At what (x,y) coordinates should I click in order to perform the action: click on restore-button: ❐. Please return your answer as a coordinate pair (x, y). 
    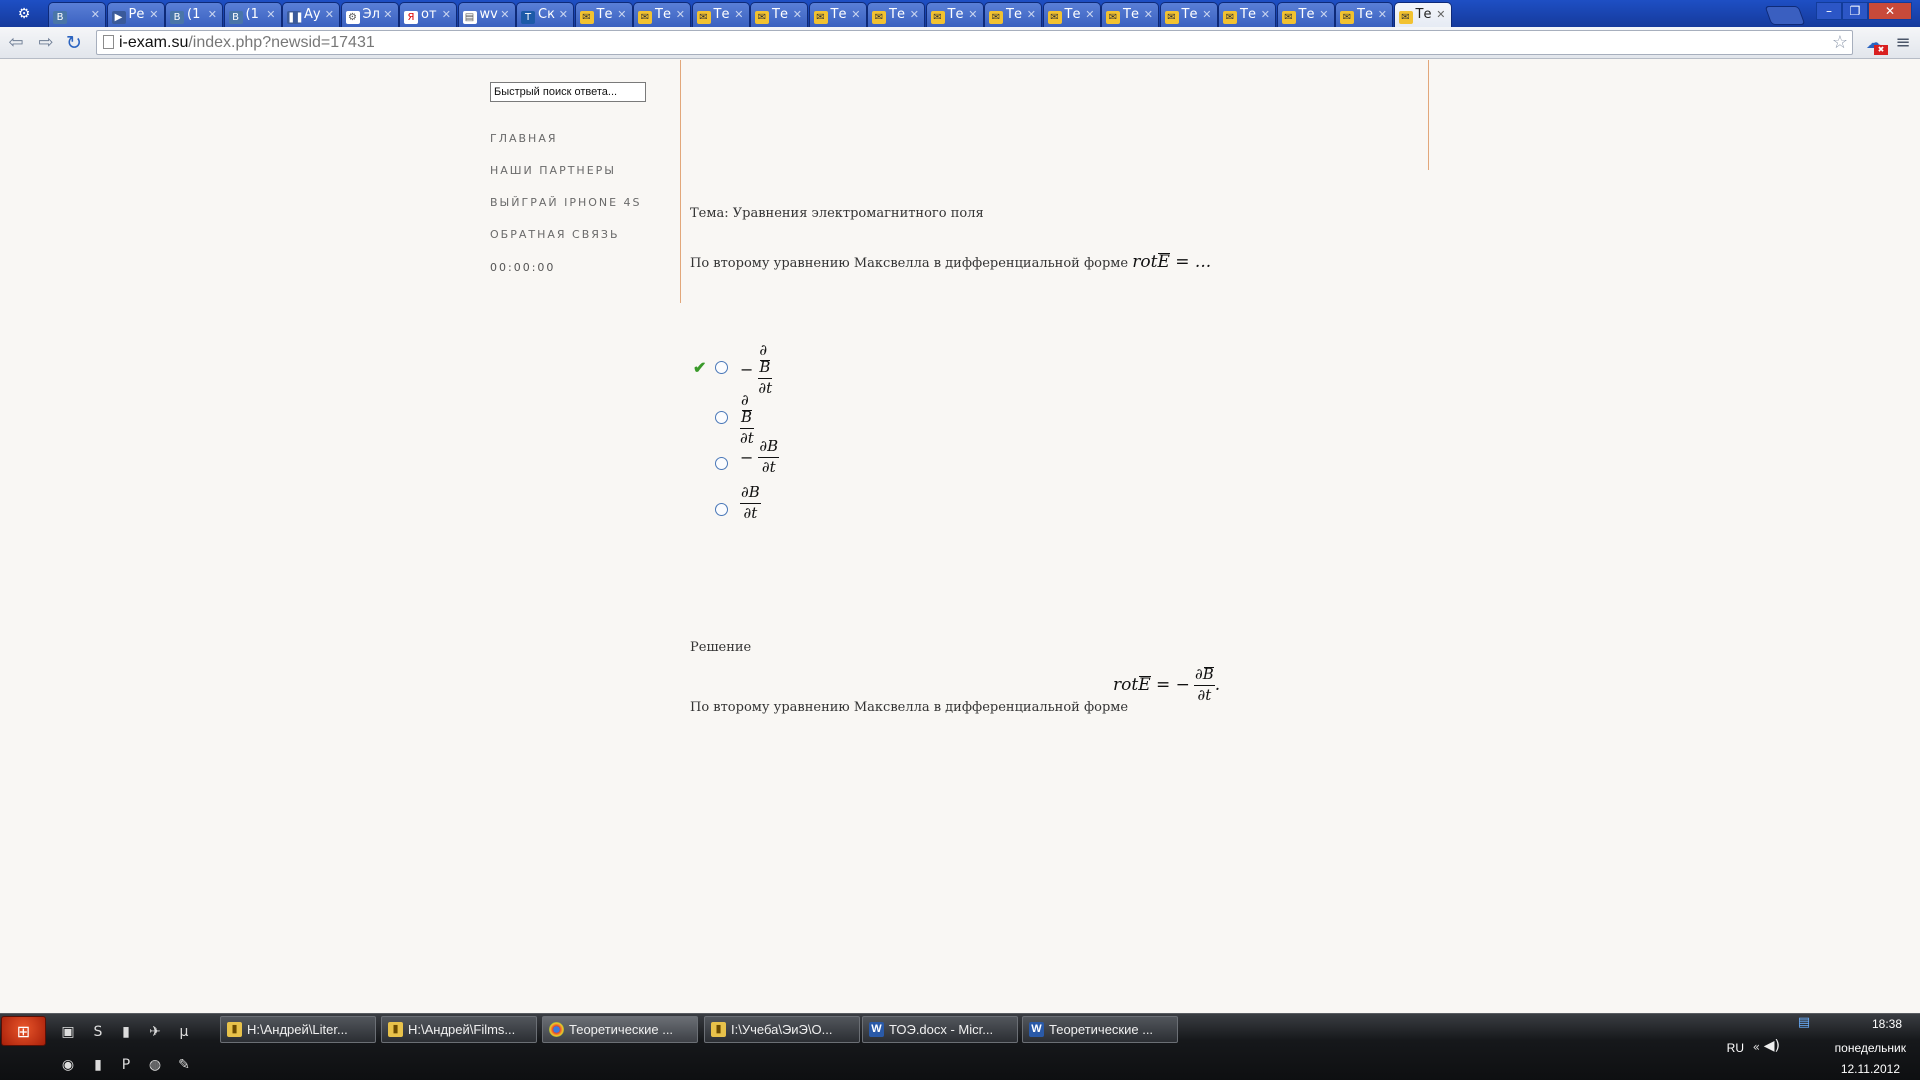
    Looking at the image, I should click on (1855, 11).